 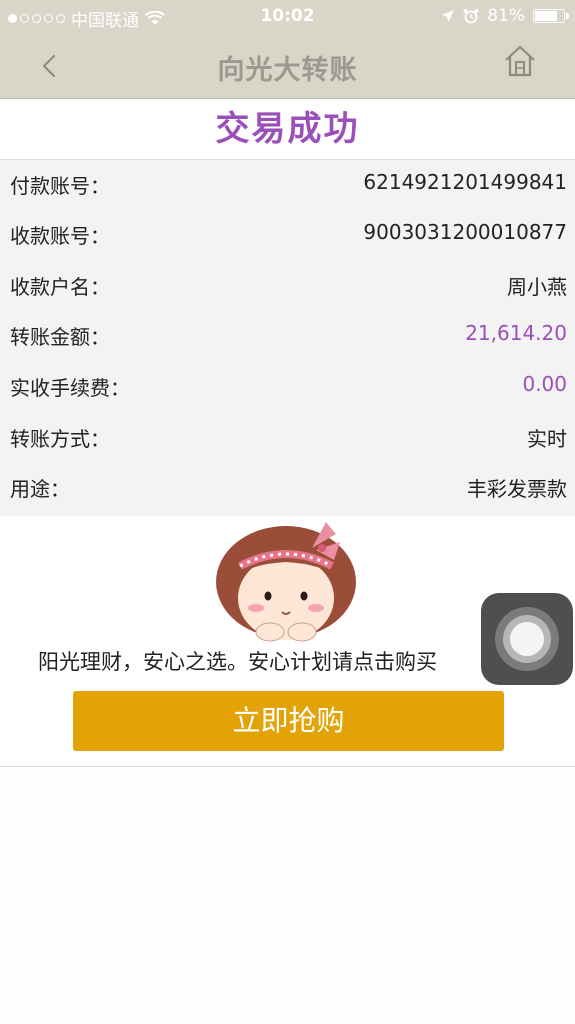 What do you see at coordinates (287, 488) in the screenshot?
I see `detail-row-purpose: 用途： 丰彩发票款` at bounding box center [287, 488].